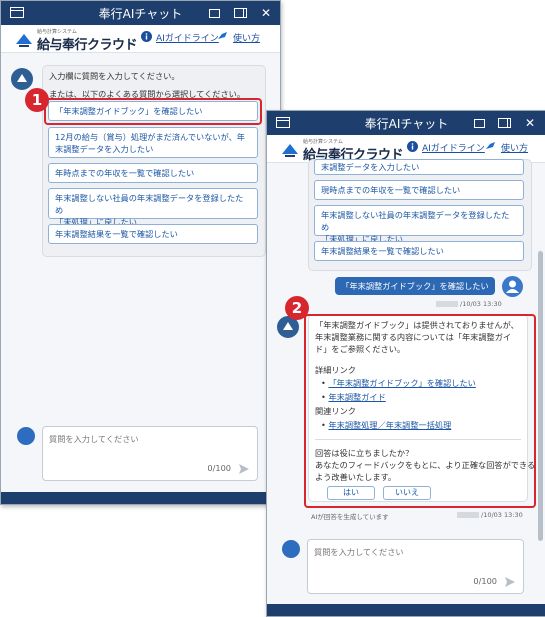  Describe the element at coordinates (125, 173) in the screenshot. I see `faq-label: 年時点までの年収を一覧で確認したい` at that location.